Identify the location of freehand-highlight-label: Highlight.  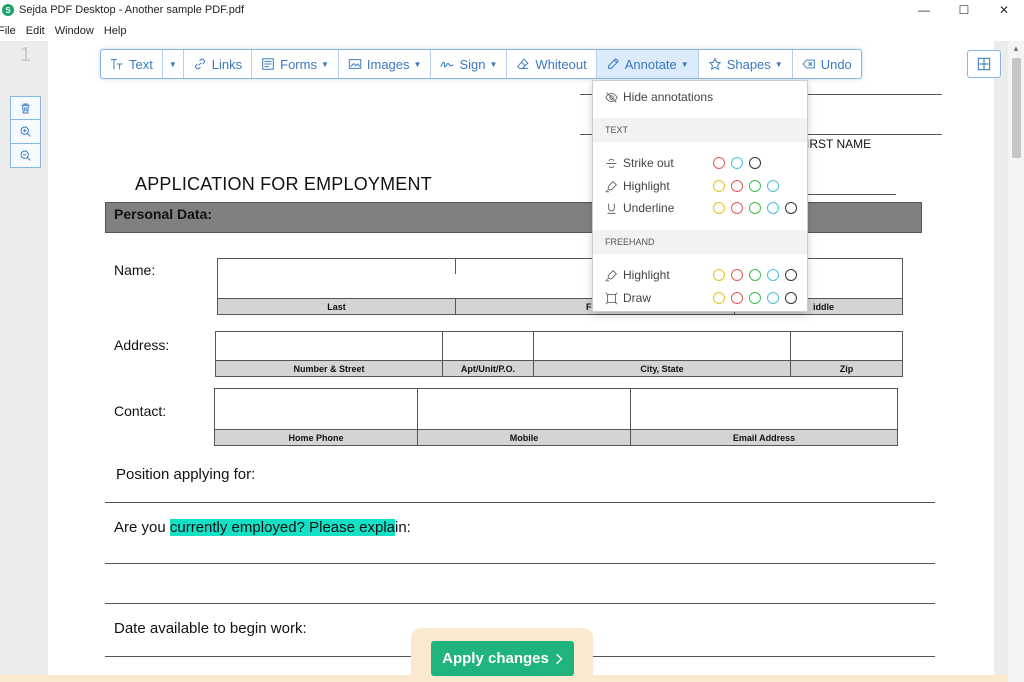
(646, 275).